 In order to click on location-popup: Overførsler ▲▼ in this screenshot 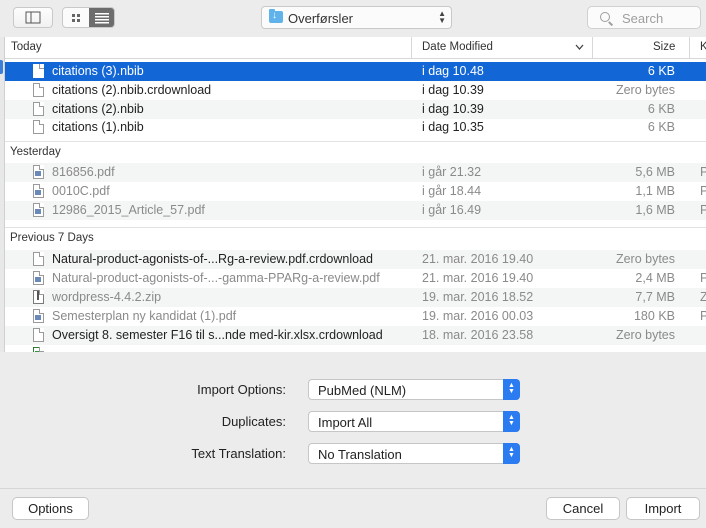, I will do `click(356, 17)`.